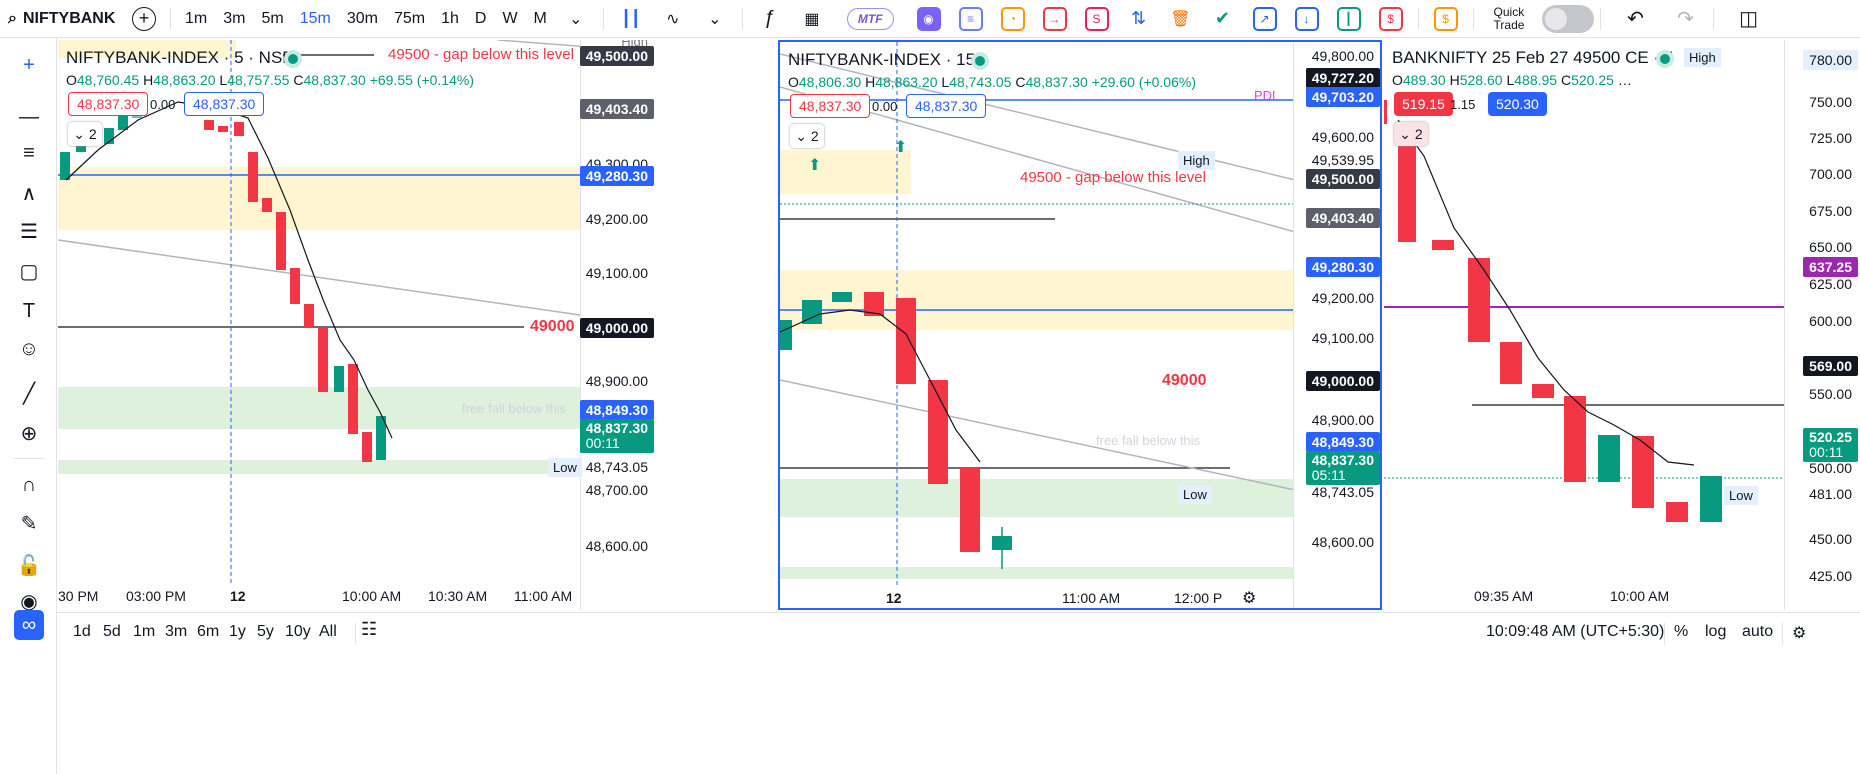 The width and height of the screenshot is (1860, 774). Describe the element at coordinates (1517, 104) in the screenshot. I see `buy-button: 520.30` at that location.